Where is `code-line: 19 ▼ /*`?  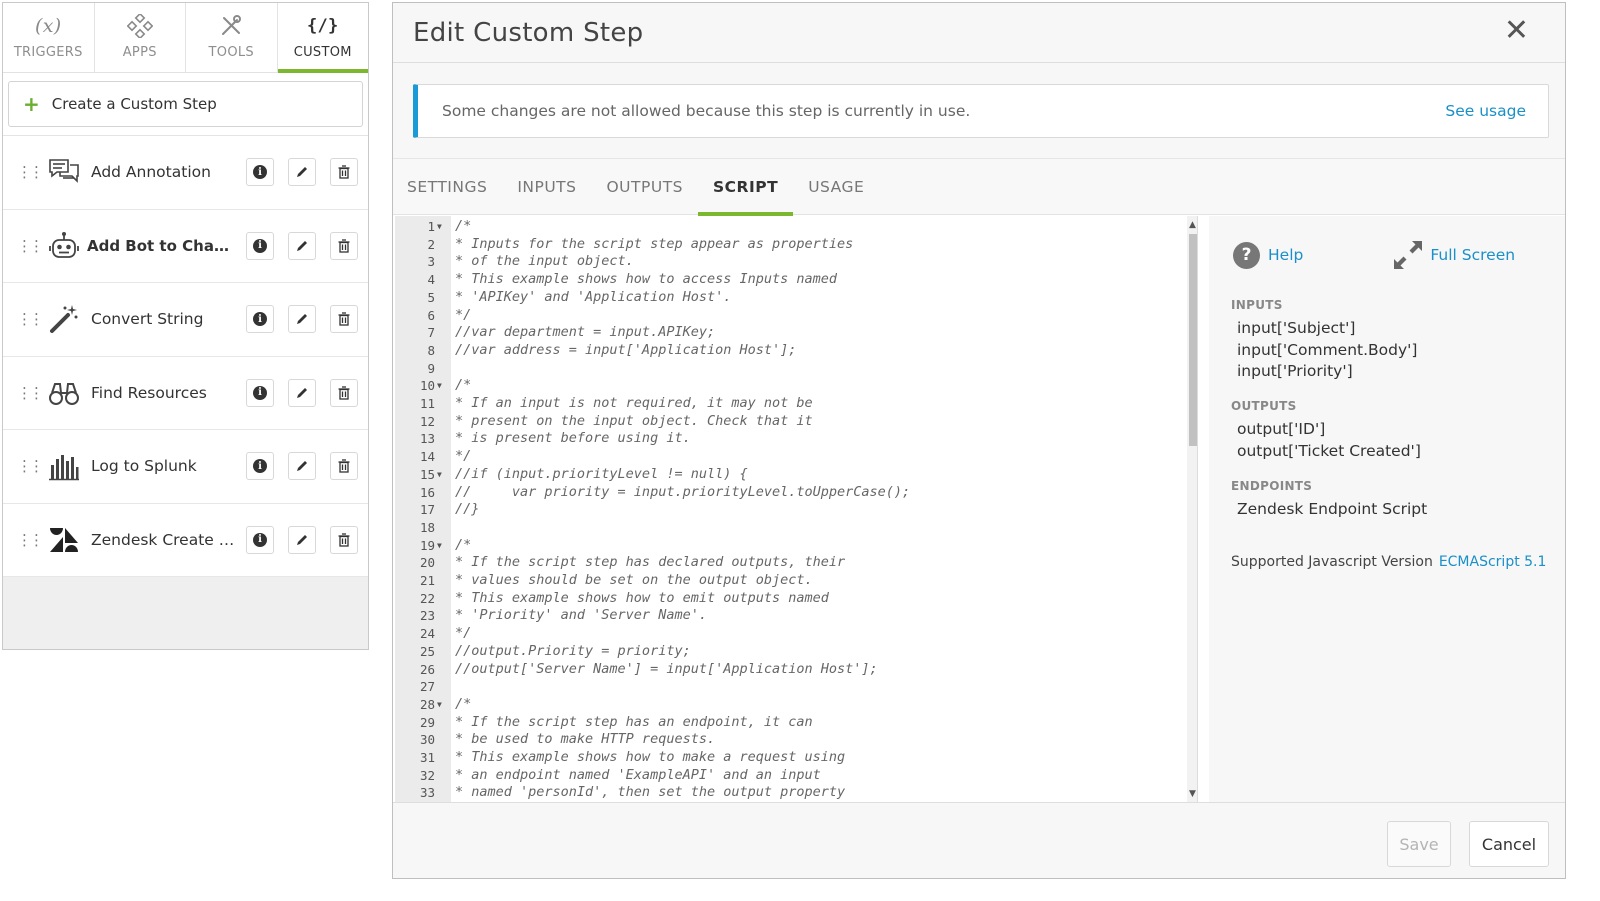 code-line: 19 ▼ /* is located at coordinates (795, 546).